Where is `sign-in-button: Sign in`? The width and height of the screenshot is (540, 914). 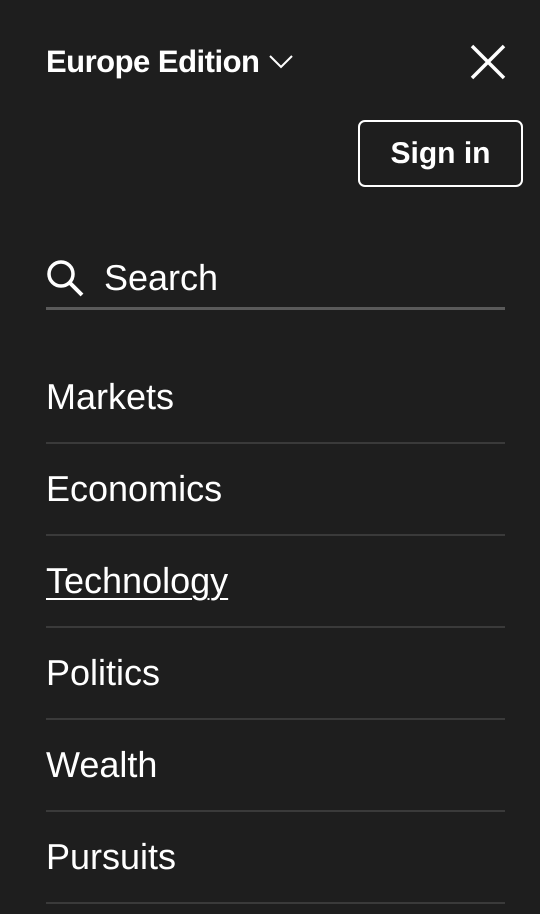
sign-in-button: Sign in is located at coordinates (440, 153).